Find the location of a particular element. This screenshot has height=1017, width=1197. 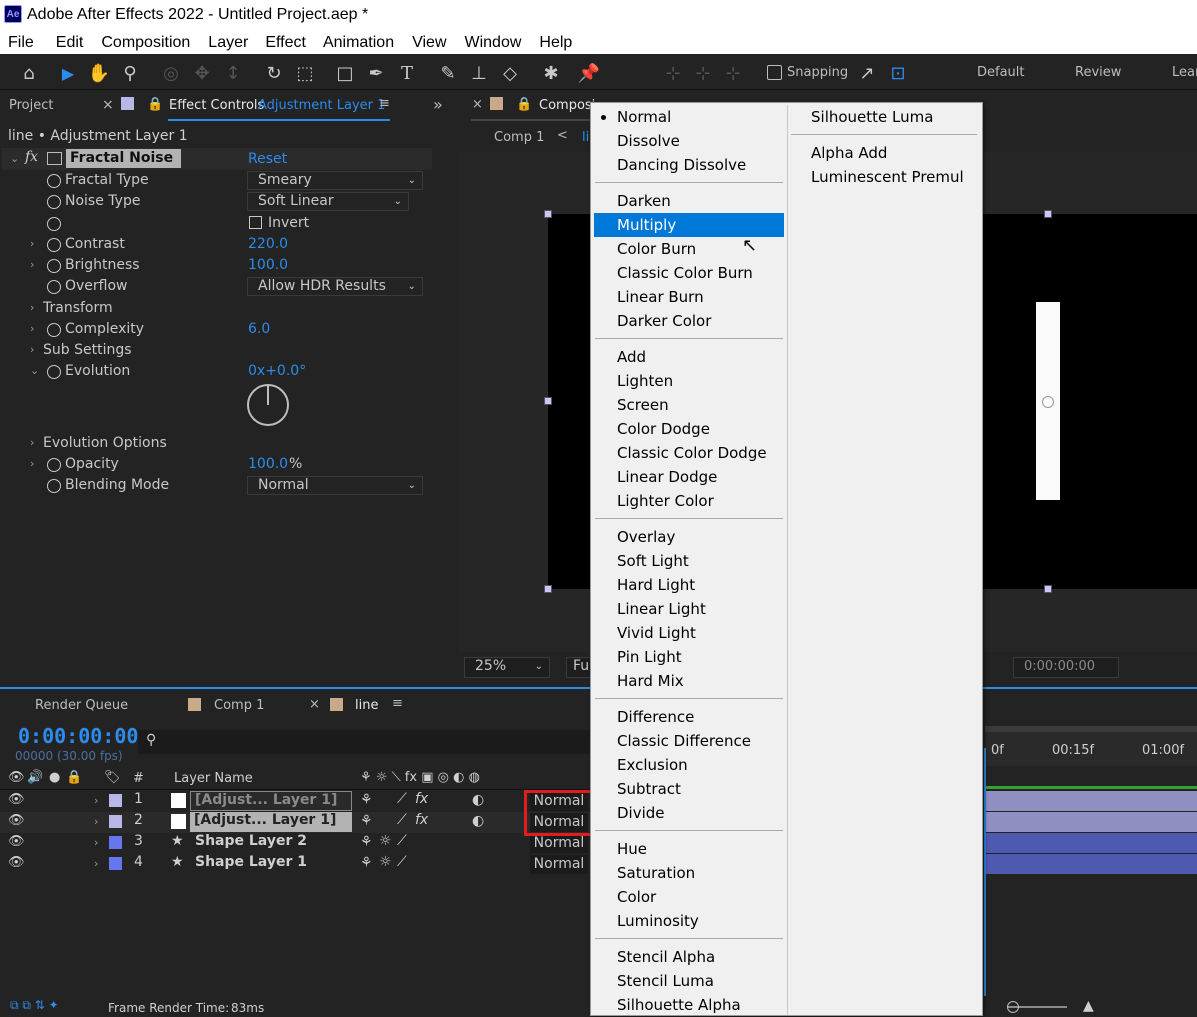

brush-tool-icon: ✎ is located at coordinates (448, 73).